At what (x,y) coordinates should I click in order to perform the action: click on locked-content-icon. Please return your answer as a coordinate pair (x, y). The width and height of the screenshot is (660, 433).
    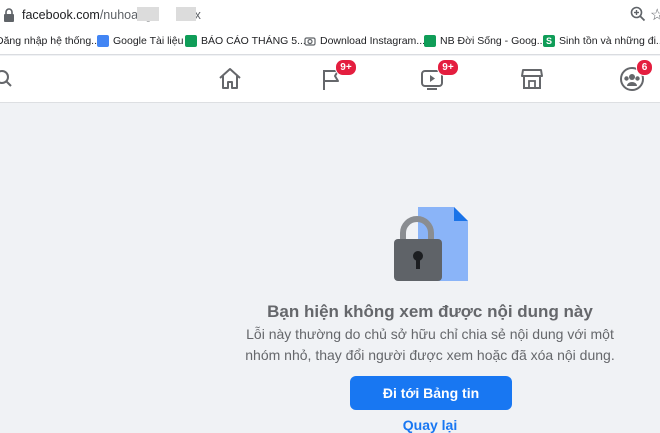
    Looking at the image, I should click on (431, 244).